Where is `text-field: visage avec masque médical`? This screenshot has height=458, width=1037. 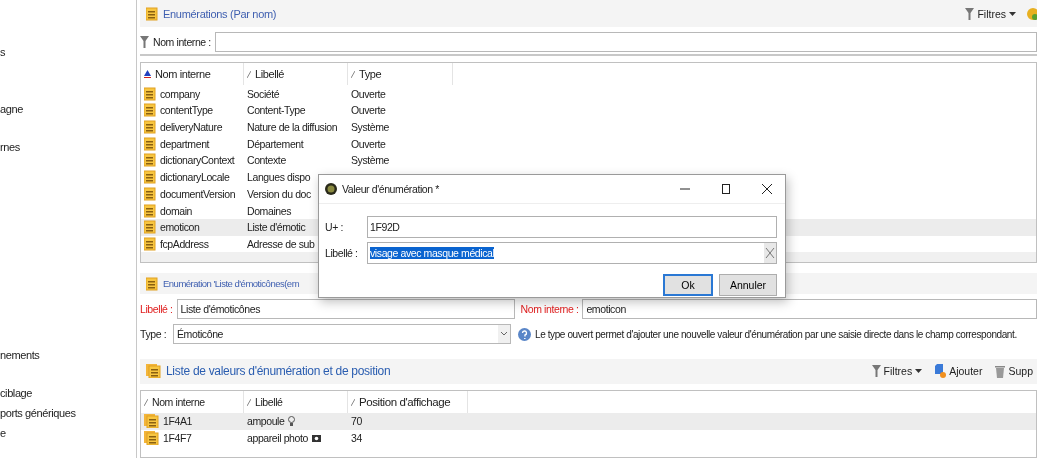
text-field: visage avec masque médical is located at coordinates (572, 253).